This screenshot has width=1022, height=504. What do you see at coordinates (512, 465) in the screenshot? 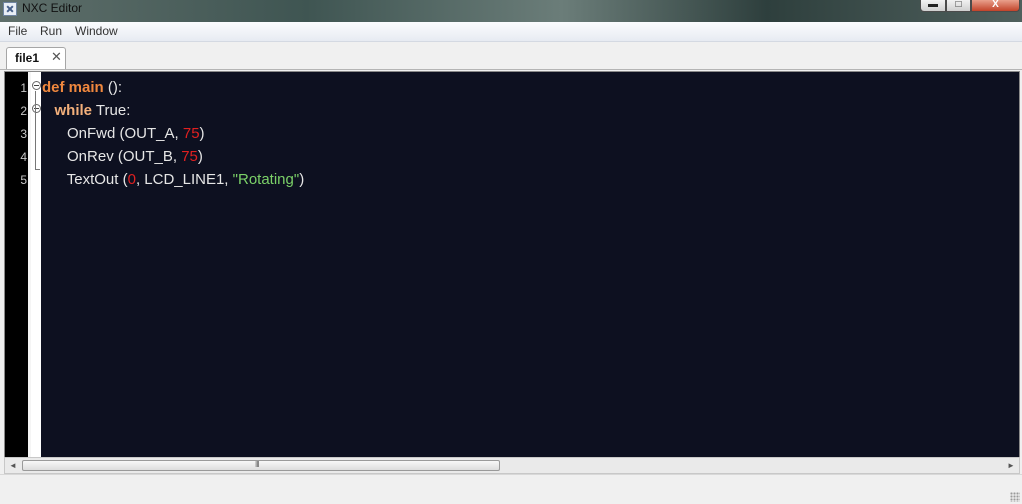
I see `horizontal-scrollbar: ◄ III ►` at bounding box center [512, 465].